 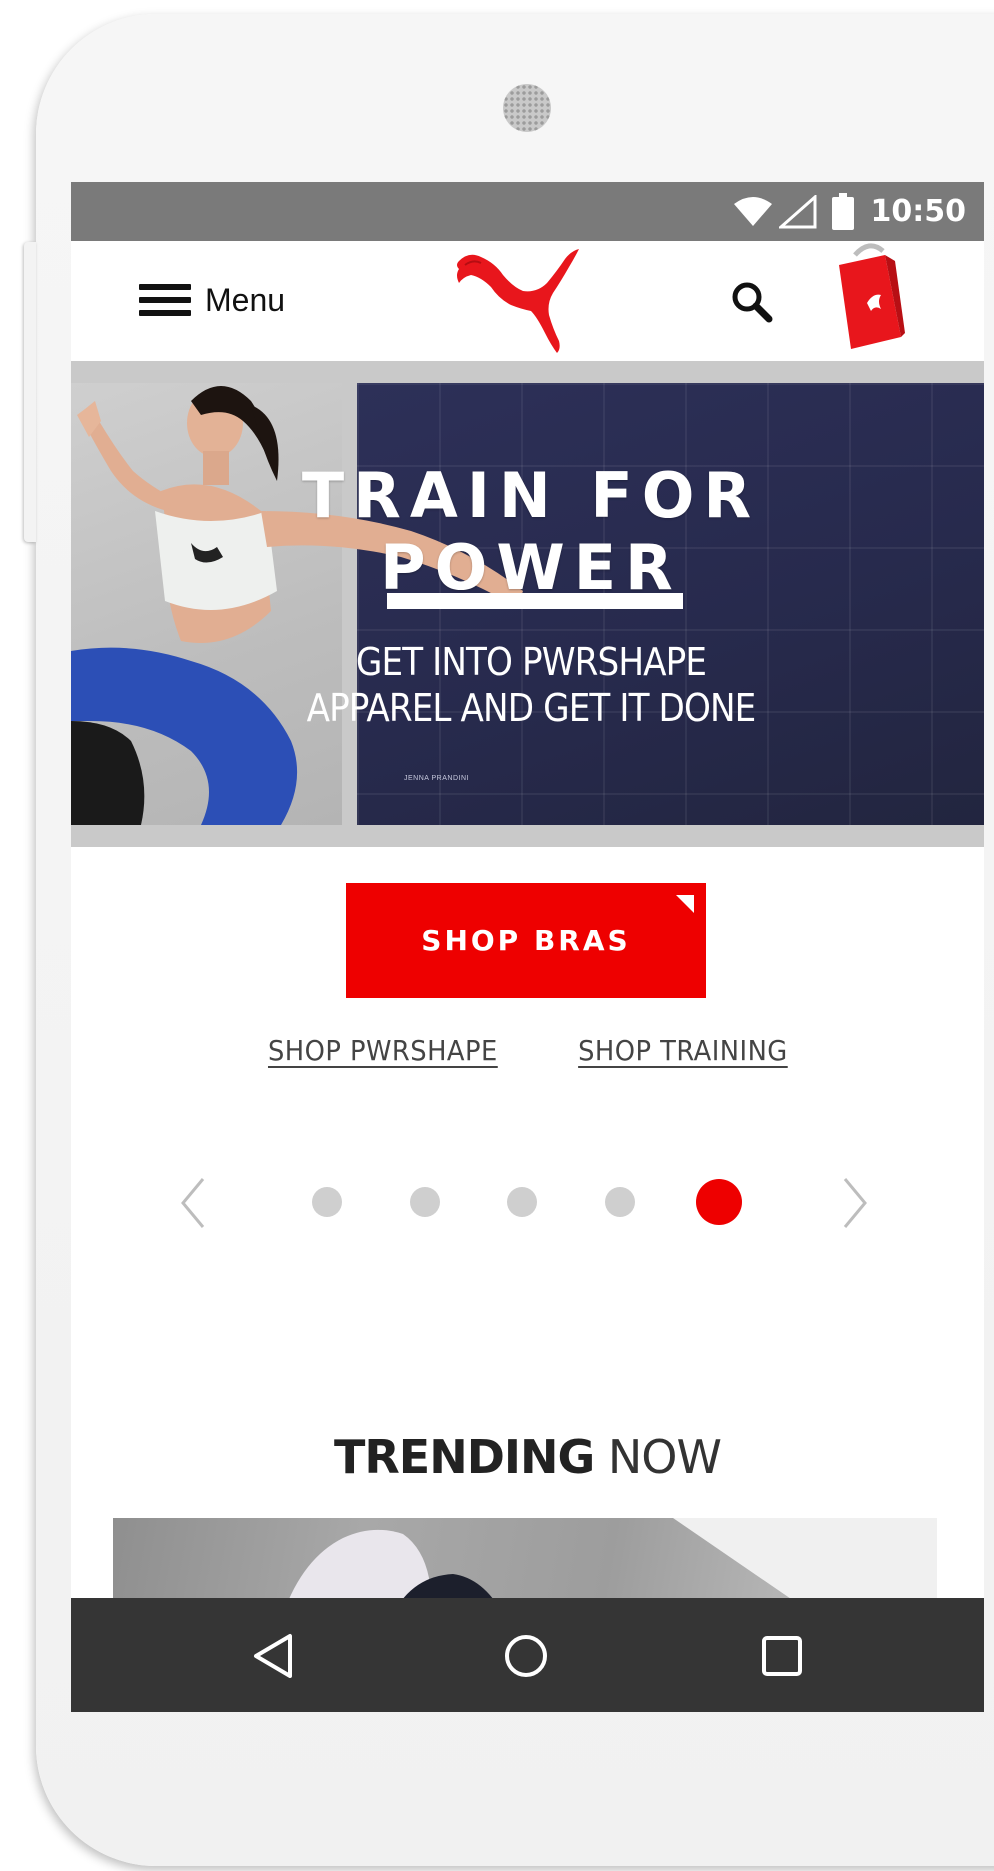 I want to click on corner-triangle-icon, so click(x=685, y=904).